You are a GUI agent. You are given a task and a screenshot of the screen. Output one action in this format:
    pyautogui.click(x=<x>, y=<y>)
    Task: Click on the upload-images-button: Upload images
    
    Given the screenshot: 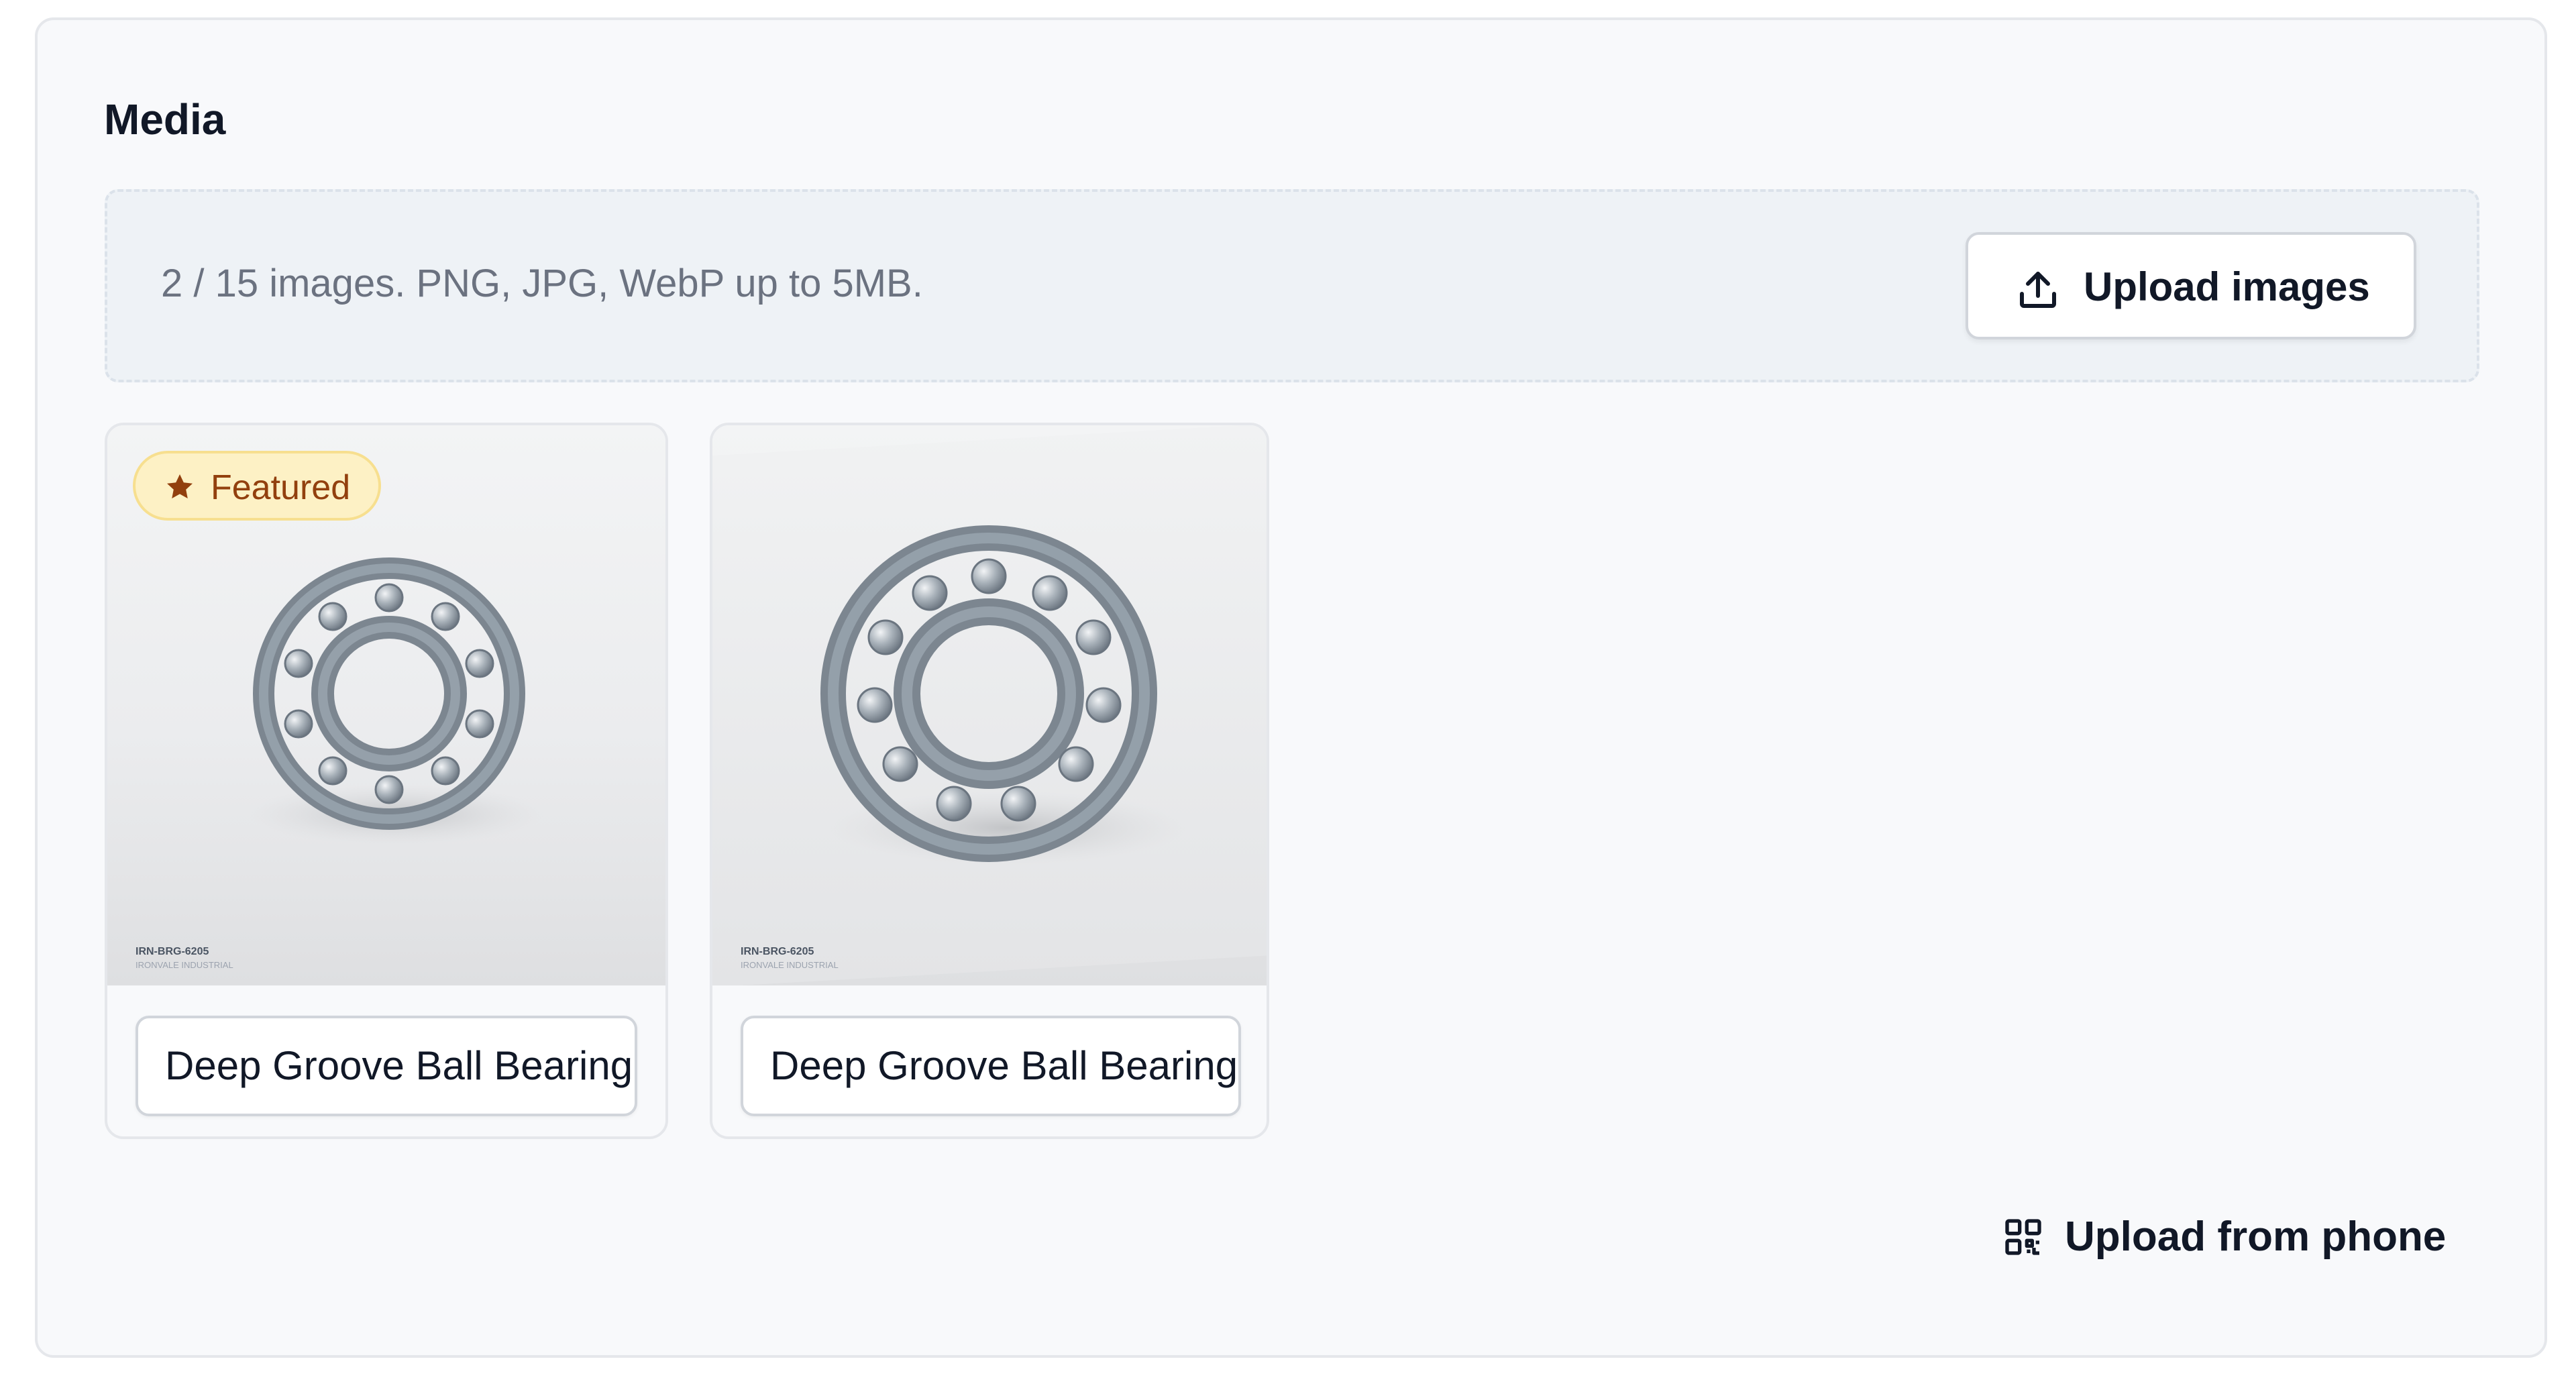 What is the action you would take?
    pyautogui.click(x=2191, y=285)
    